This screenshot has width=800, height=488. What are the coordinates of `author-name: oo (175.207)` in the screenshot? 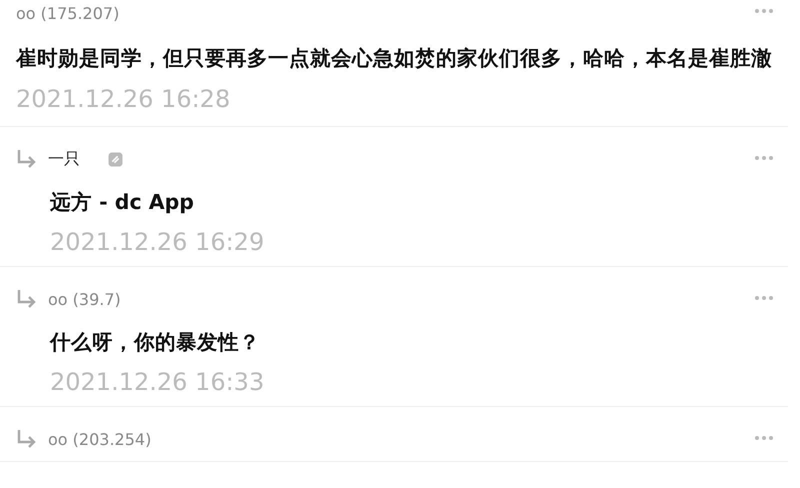 It's located at (68, 13).